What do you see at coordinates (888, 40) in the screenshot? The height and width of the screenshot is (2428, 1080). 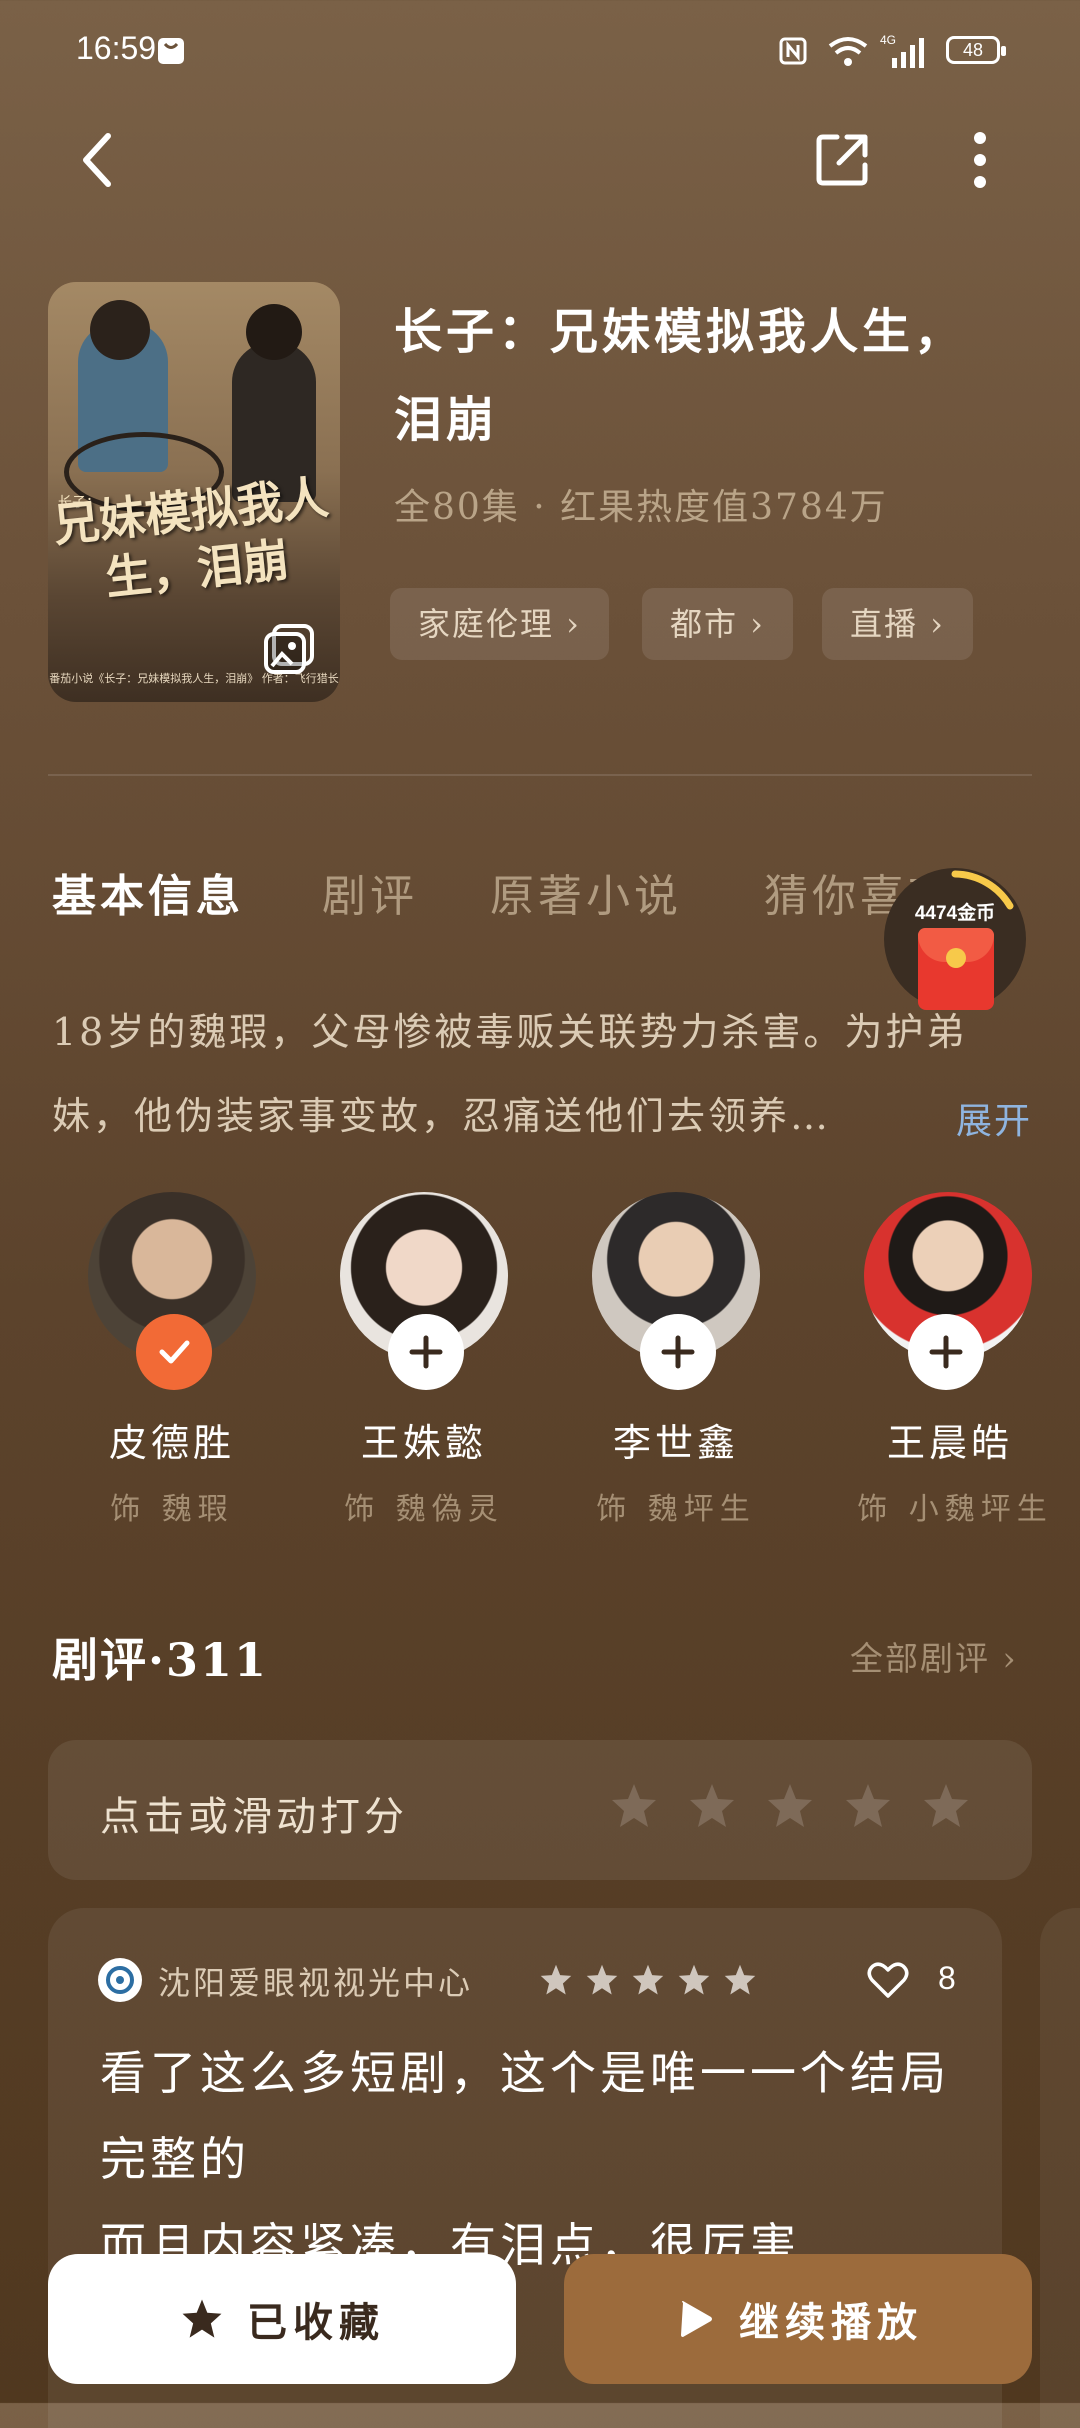 I see `svg-text: 4G` at bounding box center [888, 40].